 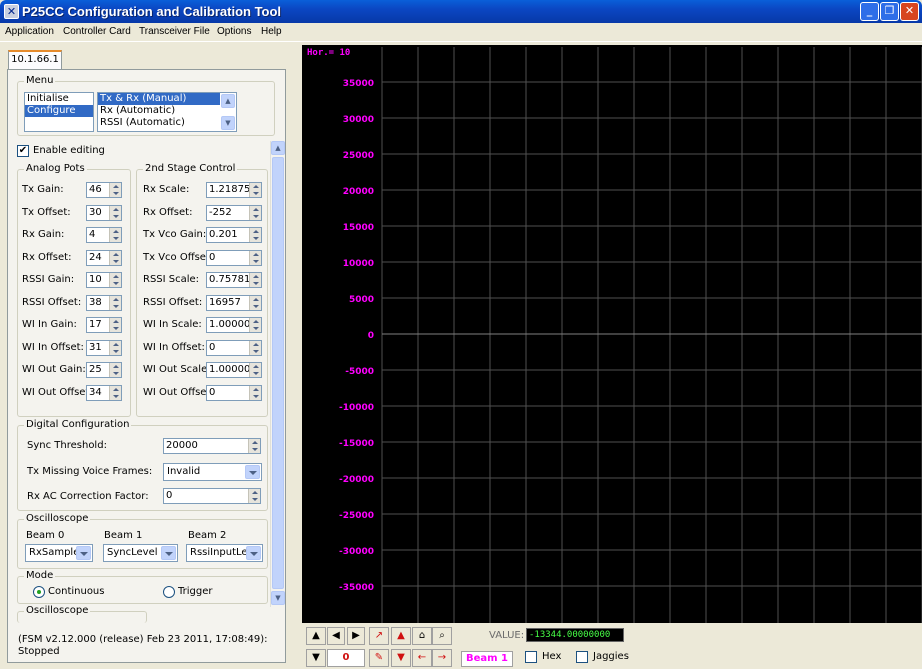 What do you see at coordinates (212, 446) in the screenshot?
I see `sync-threshold-spinner: 20000` at bounding box center [212, 446].